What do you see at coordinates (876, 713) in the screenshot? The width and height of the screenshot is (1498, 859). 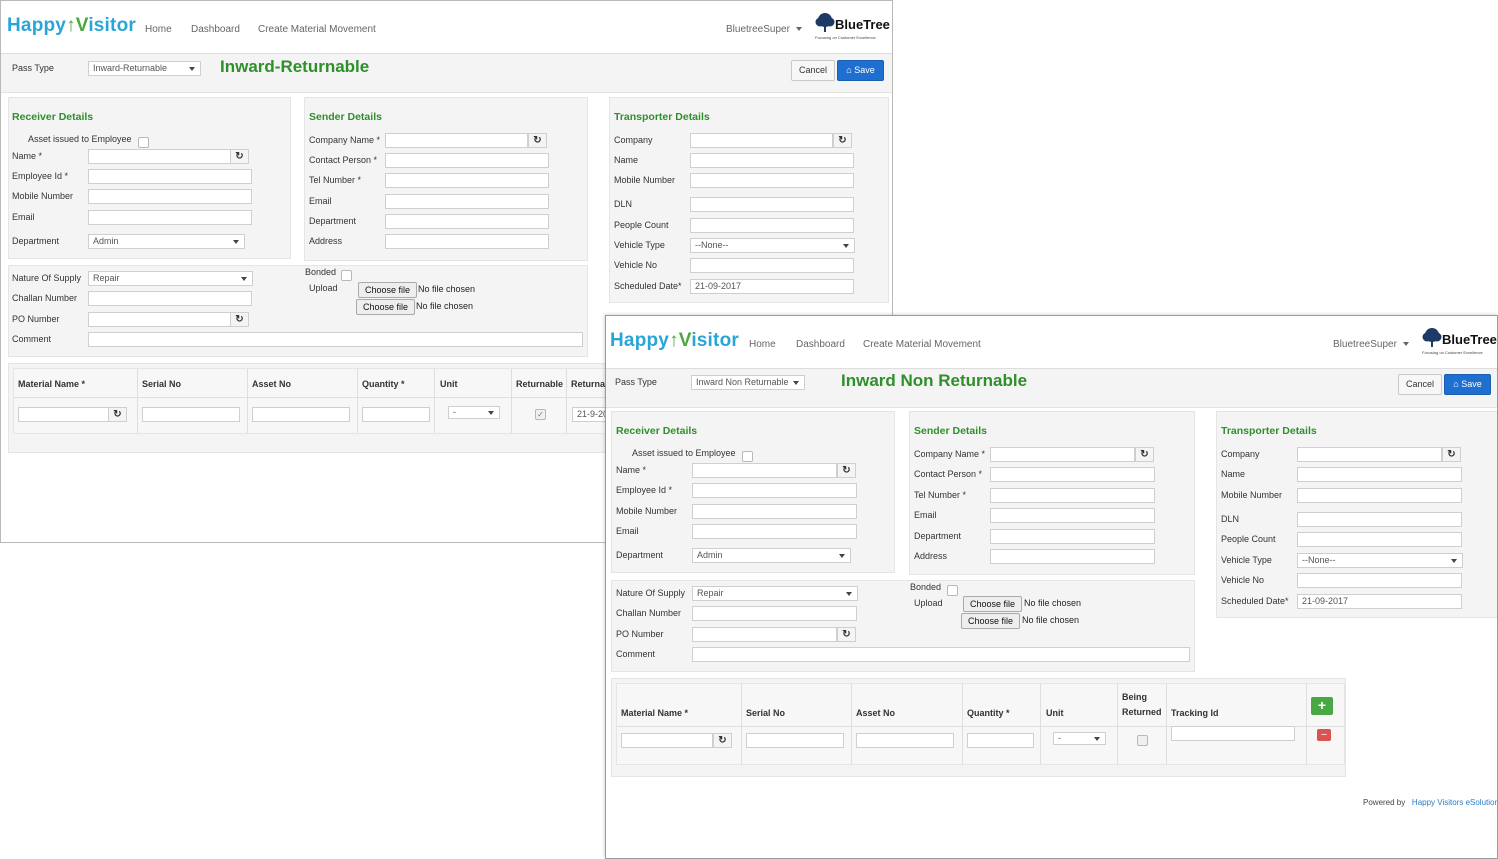 I see `asset-no-header: Asset No` at bounding box center [876, 713].